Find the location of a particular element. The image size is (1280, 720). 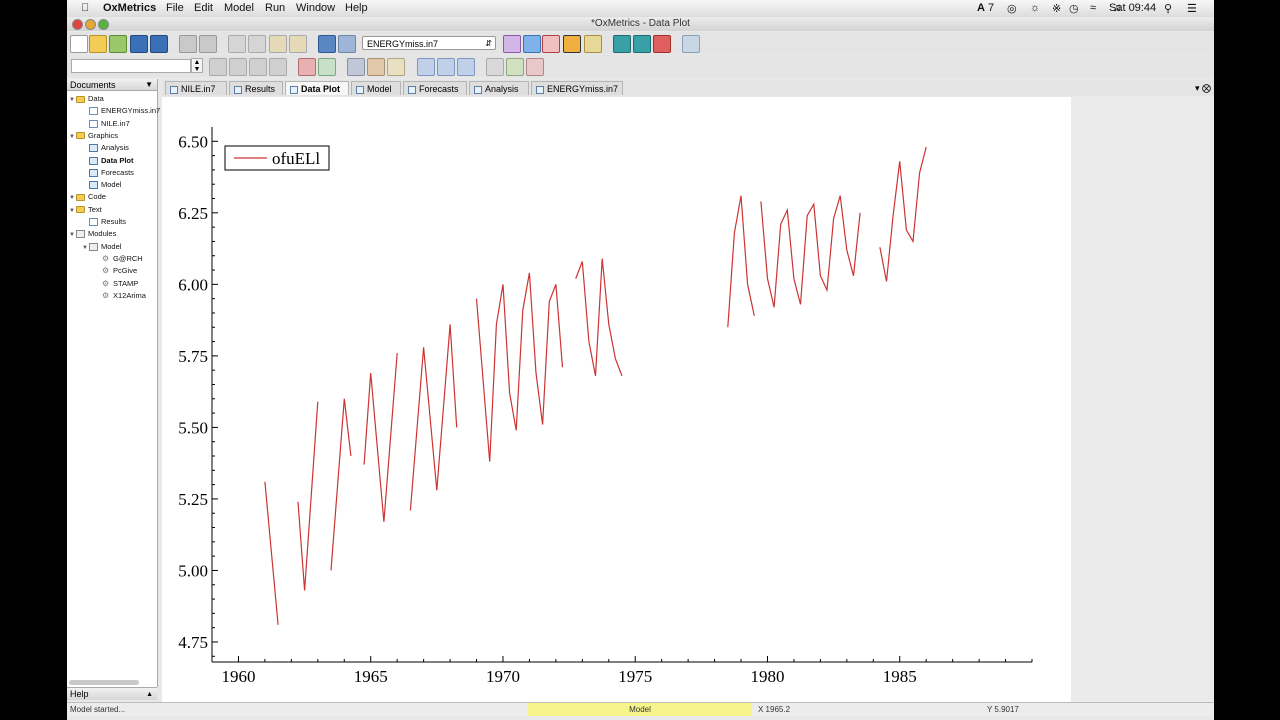

tree-item-code: ▼ Code is located at coordinates (87, 197).